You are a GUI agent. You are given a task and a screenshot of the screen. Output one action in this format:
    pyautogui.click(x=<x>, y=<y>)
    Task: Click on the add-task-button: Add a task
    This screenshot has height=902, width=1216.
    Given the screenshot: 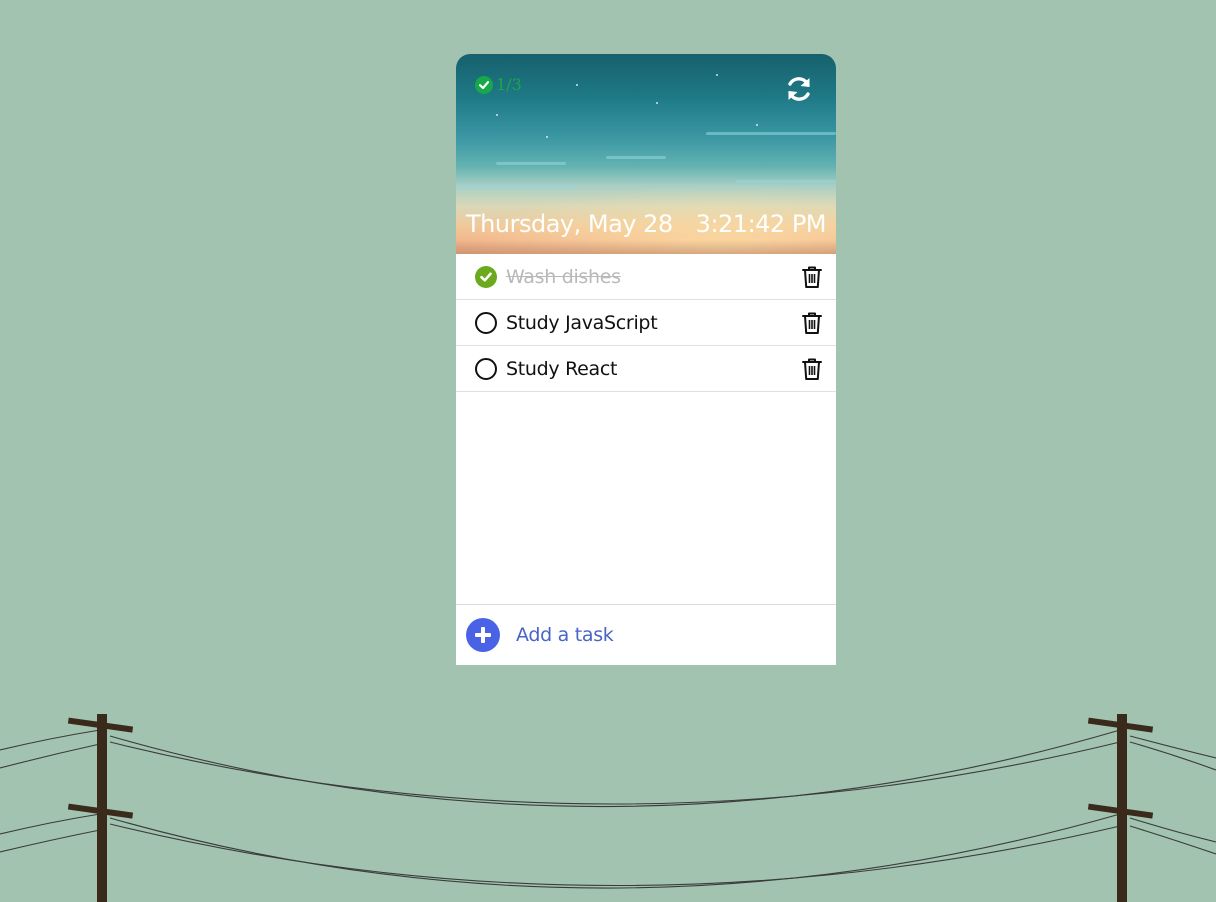 What is the action you would take?
    pyautogui.click(x=565, y=635)
    